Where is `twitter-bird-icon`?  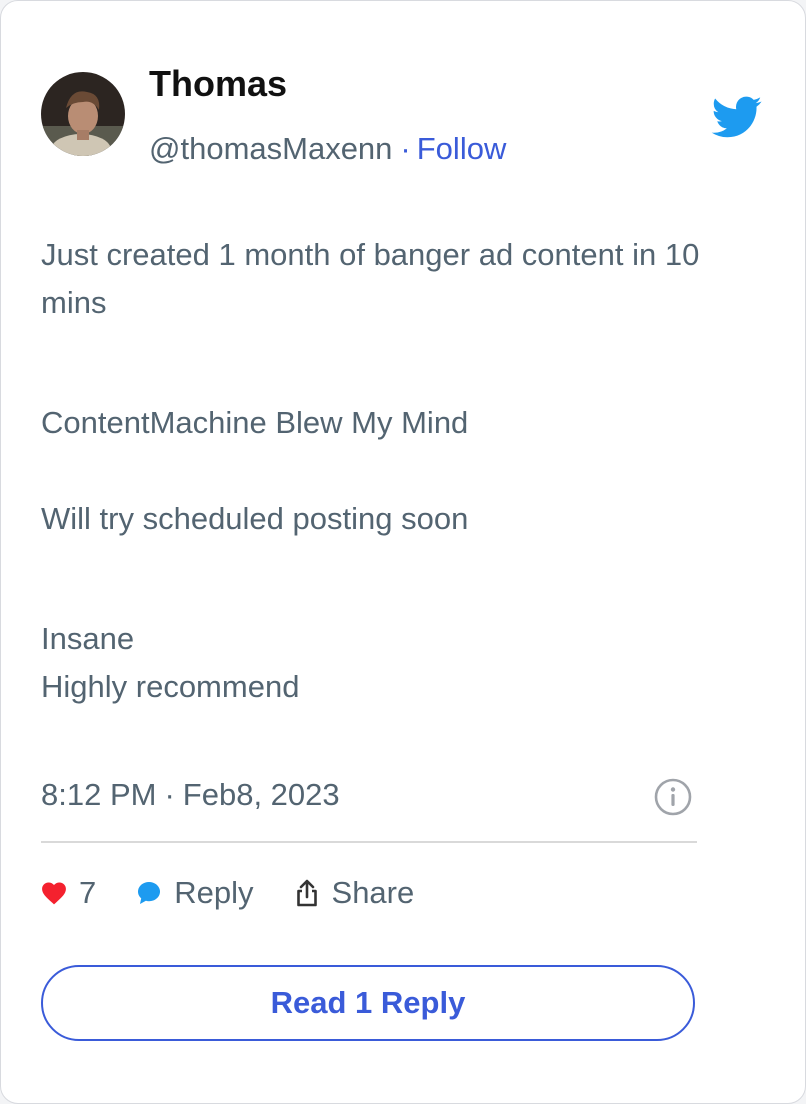 twitter-bird-icon is located at coordinates (736, 117).